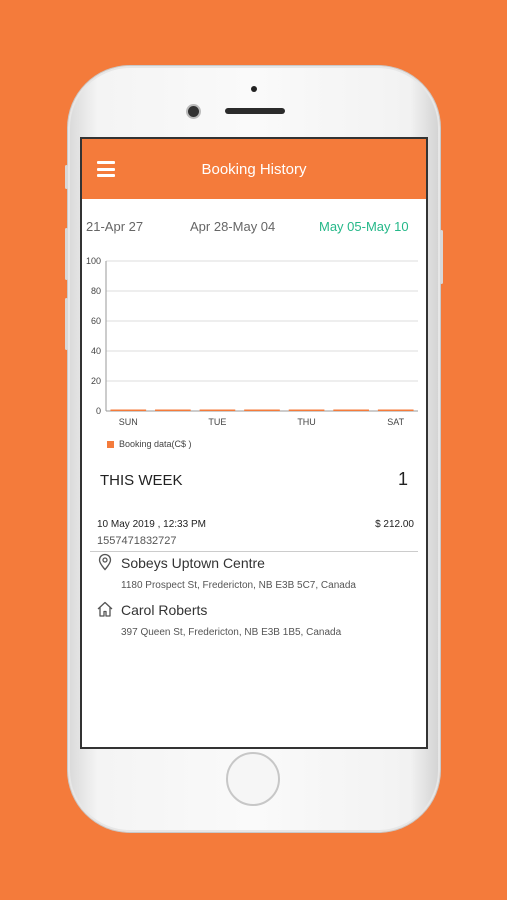 The height and width of the screenshot is (900, 507). I want to click on pickup-name: Sobeys Uptown Centre, so click(193, 563).